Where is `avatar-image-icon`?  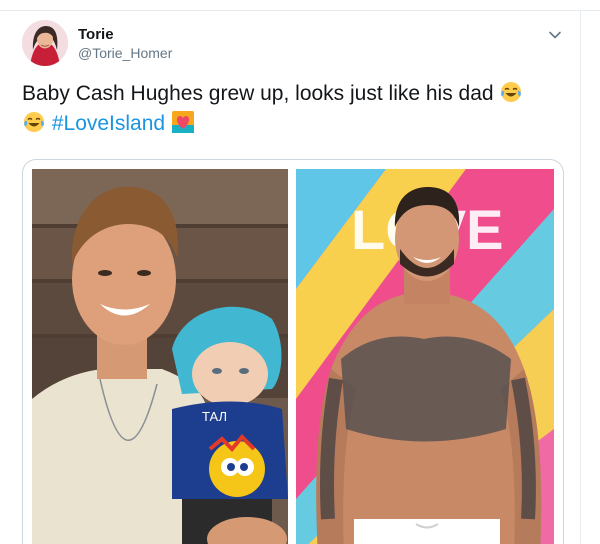 avatar-image-icon is located at coordinates (45, 43).